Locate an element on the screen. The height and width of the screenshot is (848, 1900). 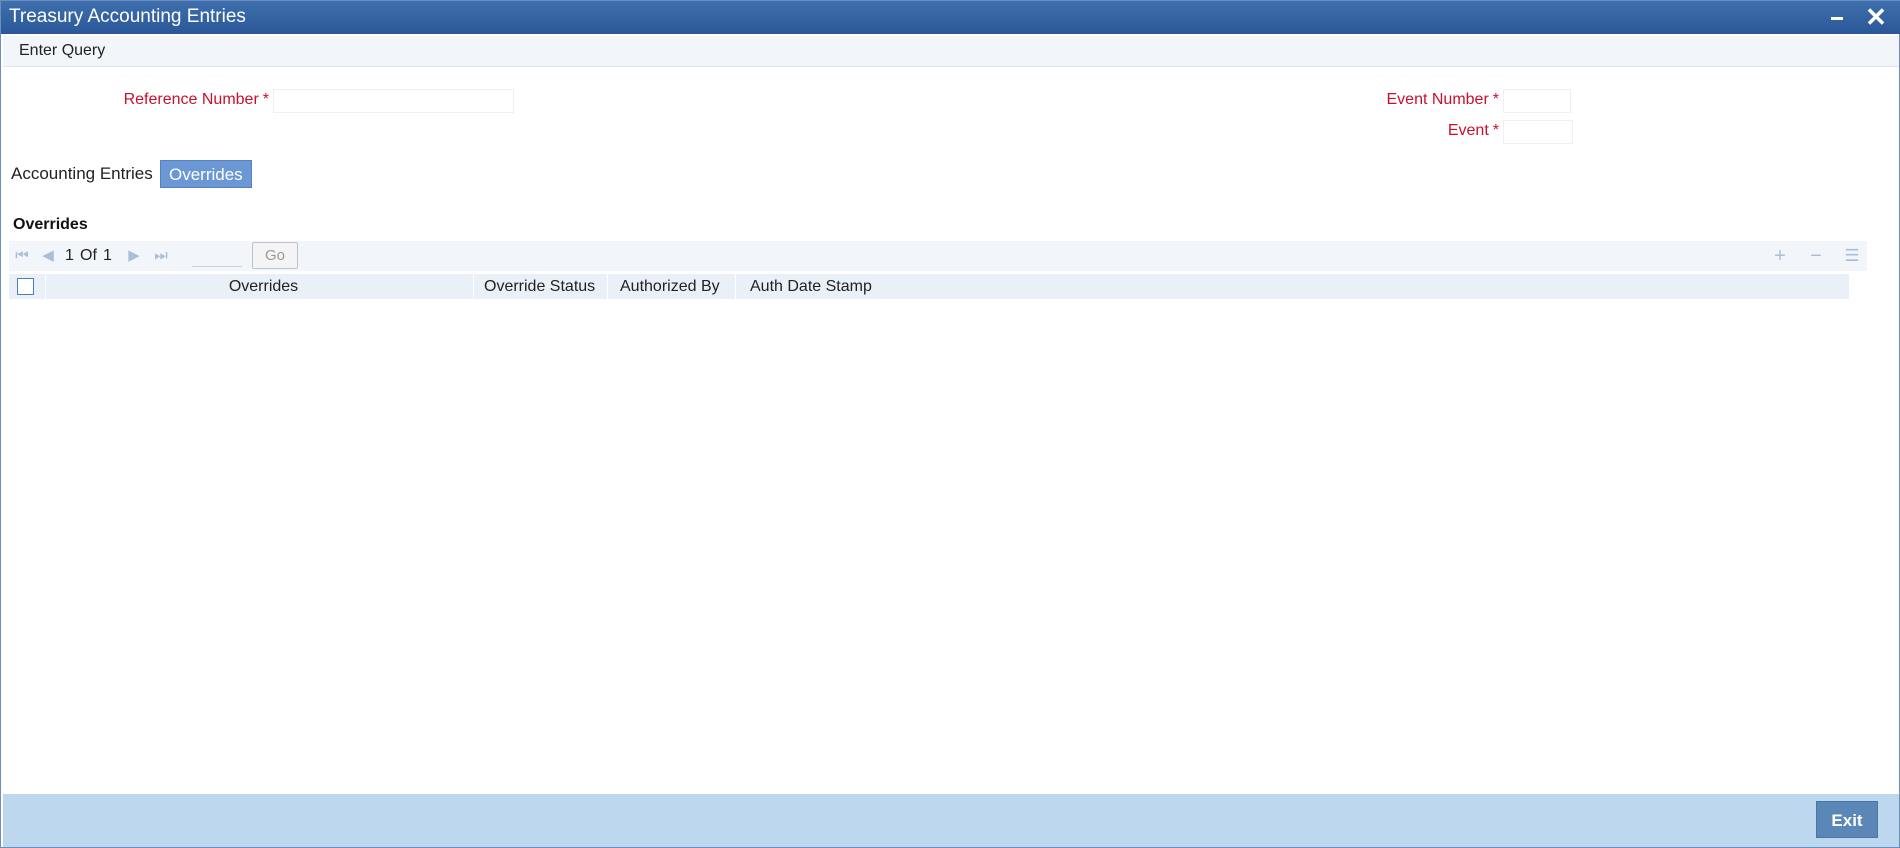
event-number-label: Event Number * is located at coordinates (1400, 100).